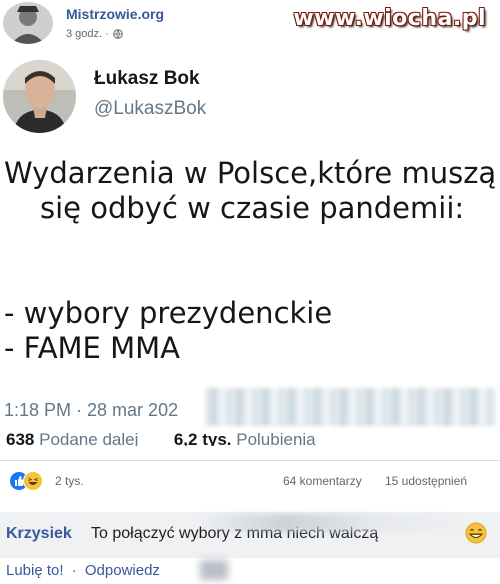  What do you see at coordinates (39, 96) in the screenshot?
I see `tweet-author-avatar` at bounding box center [39, 96].